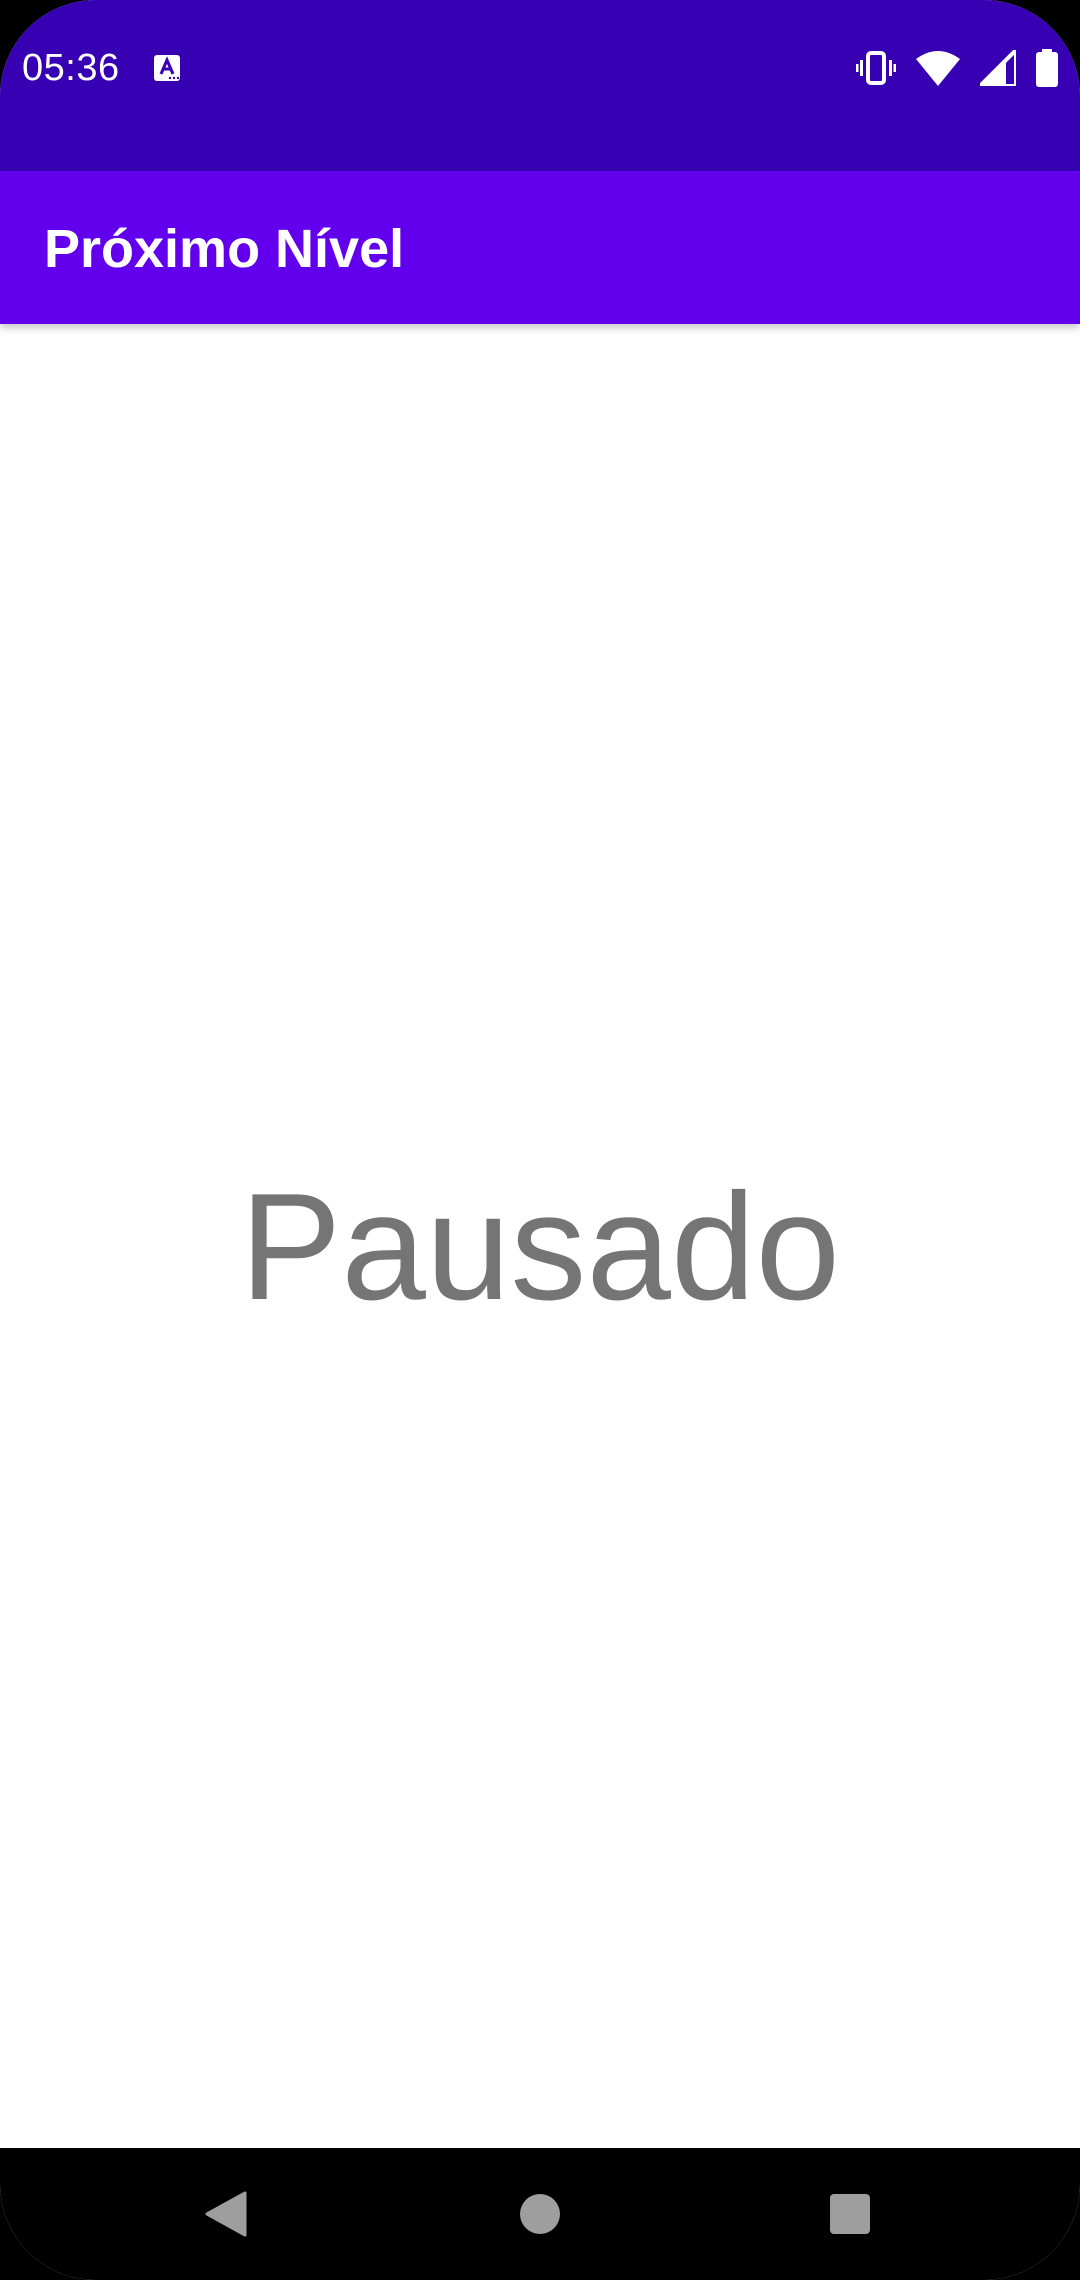 The width and height of the screenshot is (1080, 2280). I want to click on app-title: Próximo Nível, so click(224, 249).